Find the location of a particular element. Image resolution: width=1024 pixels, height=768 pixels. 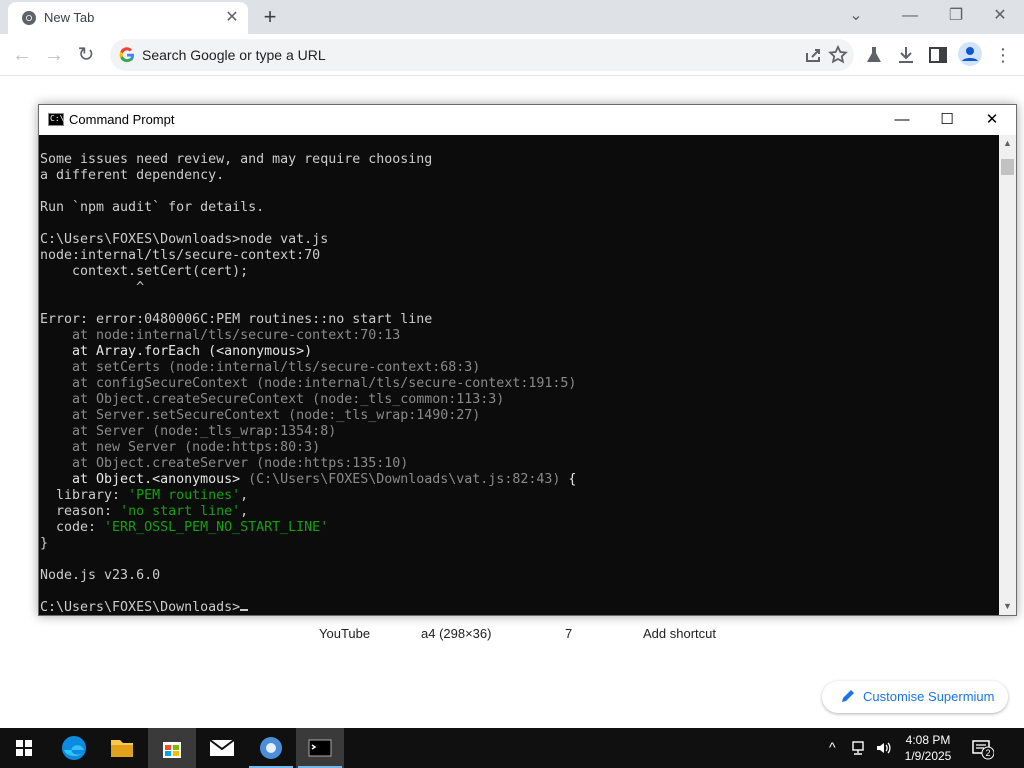

console-line: Run `npm audit` for details. is located at coordinates (152, 207).